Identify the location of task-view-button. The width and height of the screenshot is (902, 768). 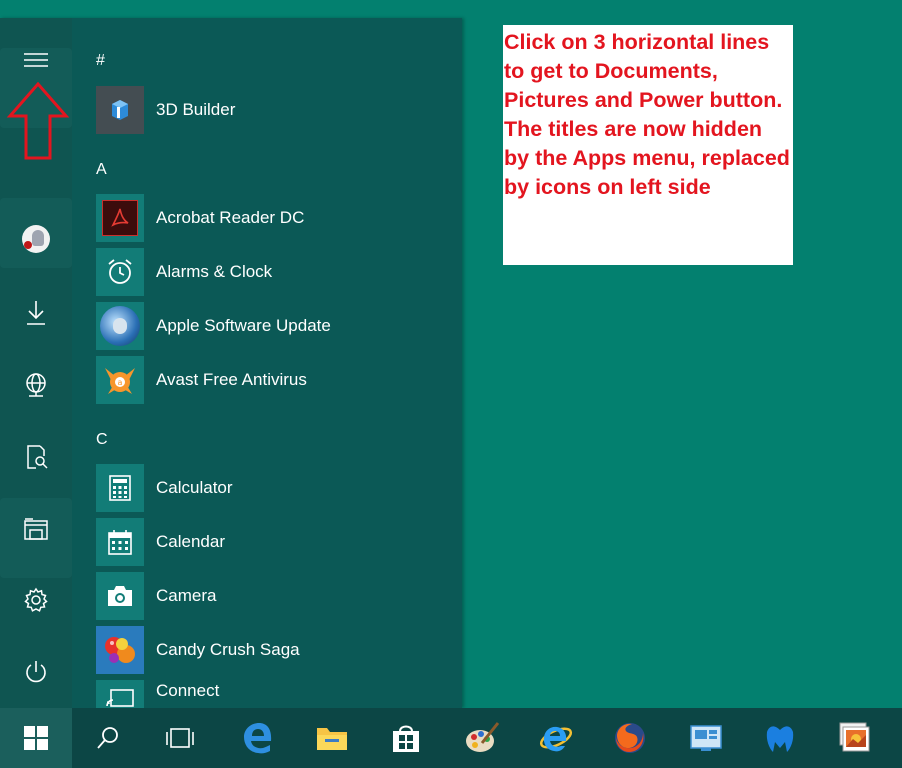
(180, 738).